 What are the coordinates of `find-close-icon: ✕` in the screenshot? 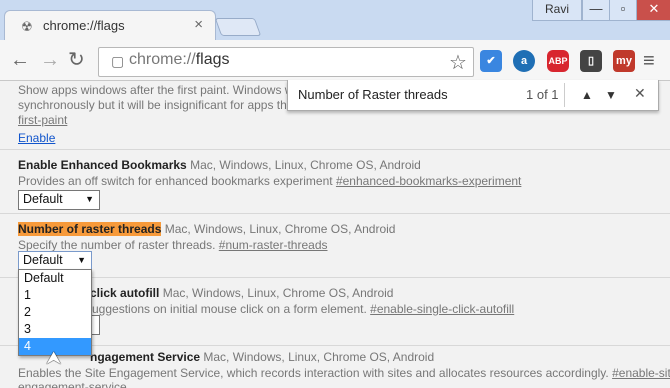 It's located at (640, 93).